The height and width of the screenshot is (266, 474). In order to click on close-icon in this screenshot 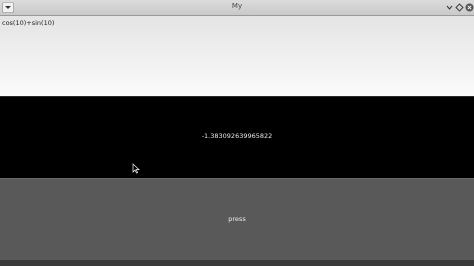, I will do `click(469, 7)`.